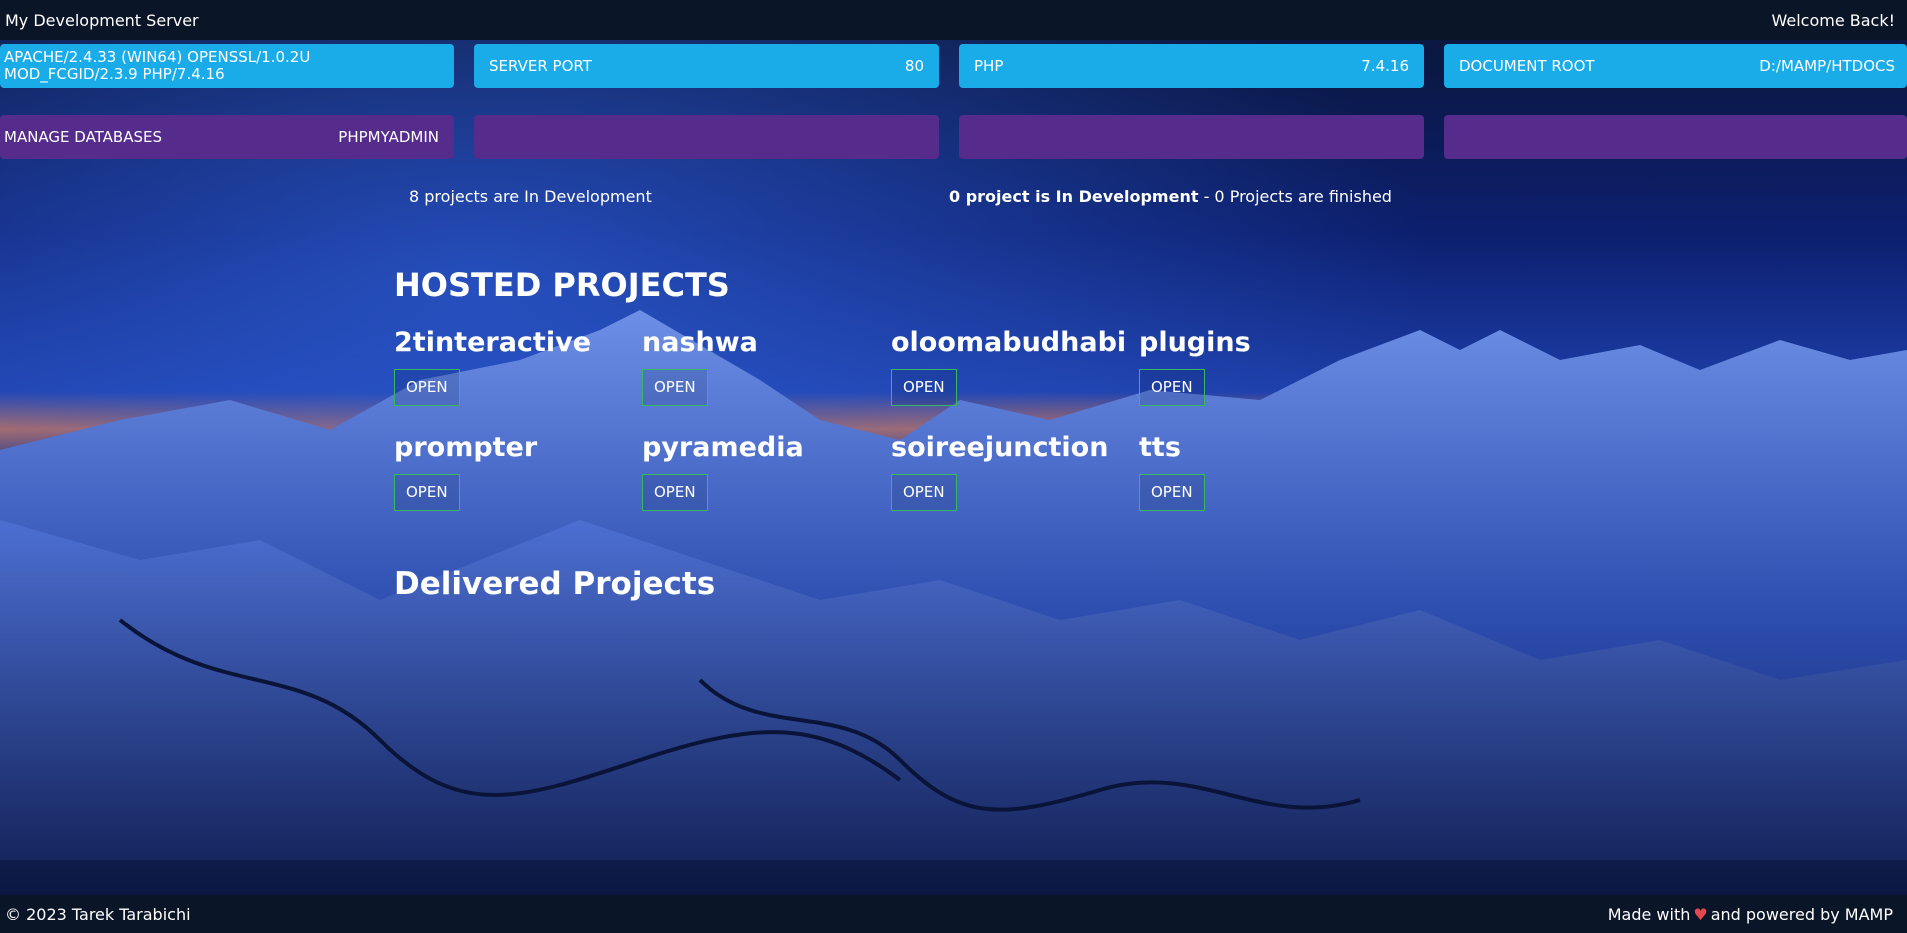 Image resolution: width=1907 pixels, height=933 pixels. What do you see at coordinates (1833, 20) in the screenshot?
I see `welcome-text: Welcome Back!` at bounding box center [1833, 20].